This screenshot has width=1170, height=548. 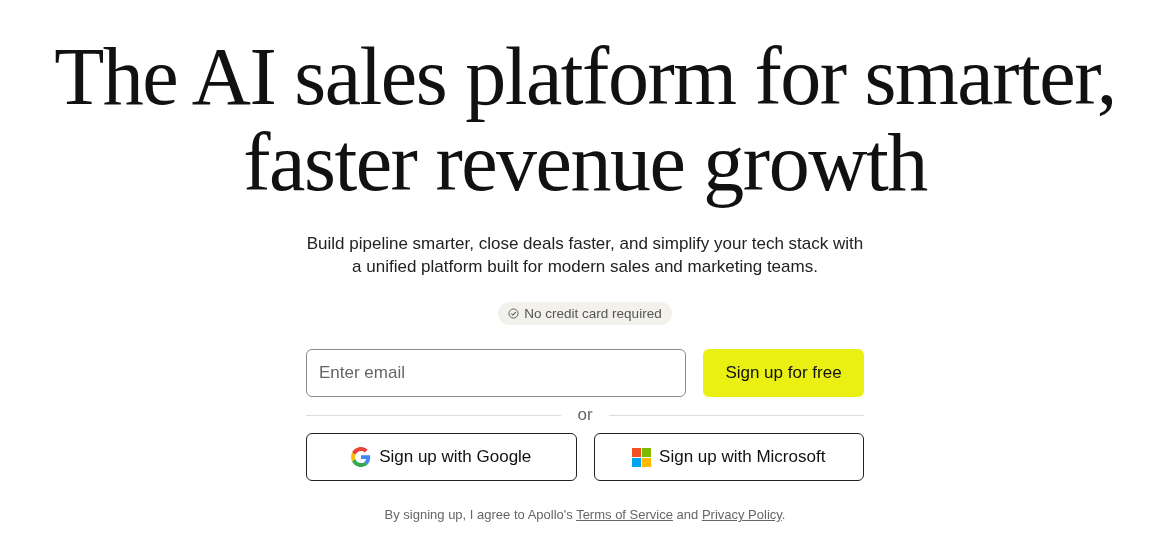 What do you see at coordinates (593, 313) in the screenshot?
I see `badge-text: No credit card required` at bounding box center [593, 313].